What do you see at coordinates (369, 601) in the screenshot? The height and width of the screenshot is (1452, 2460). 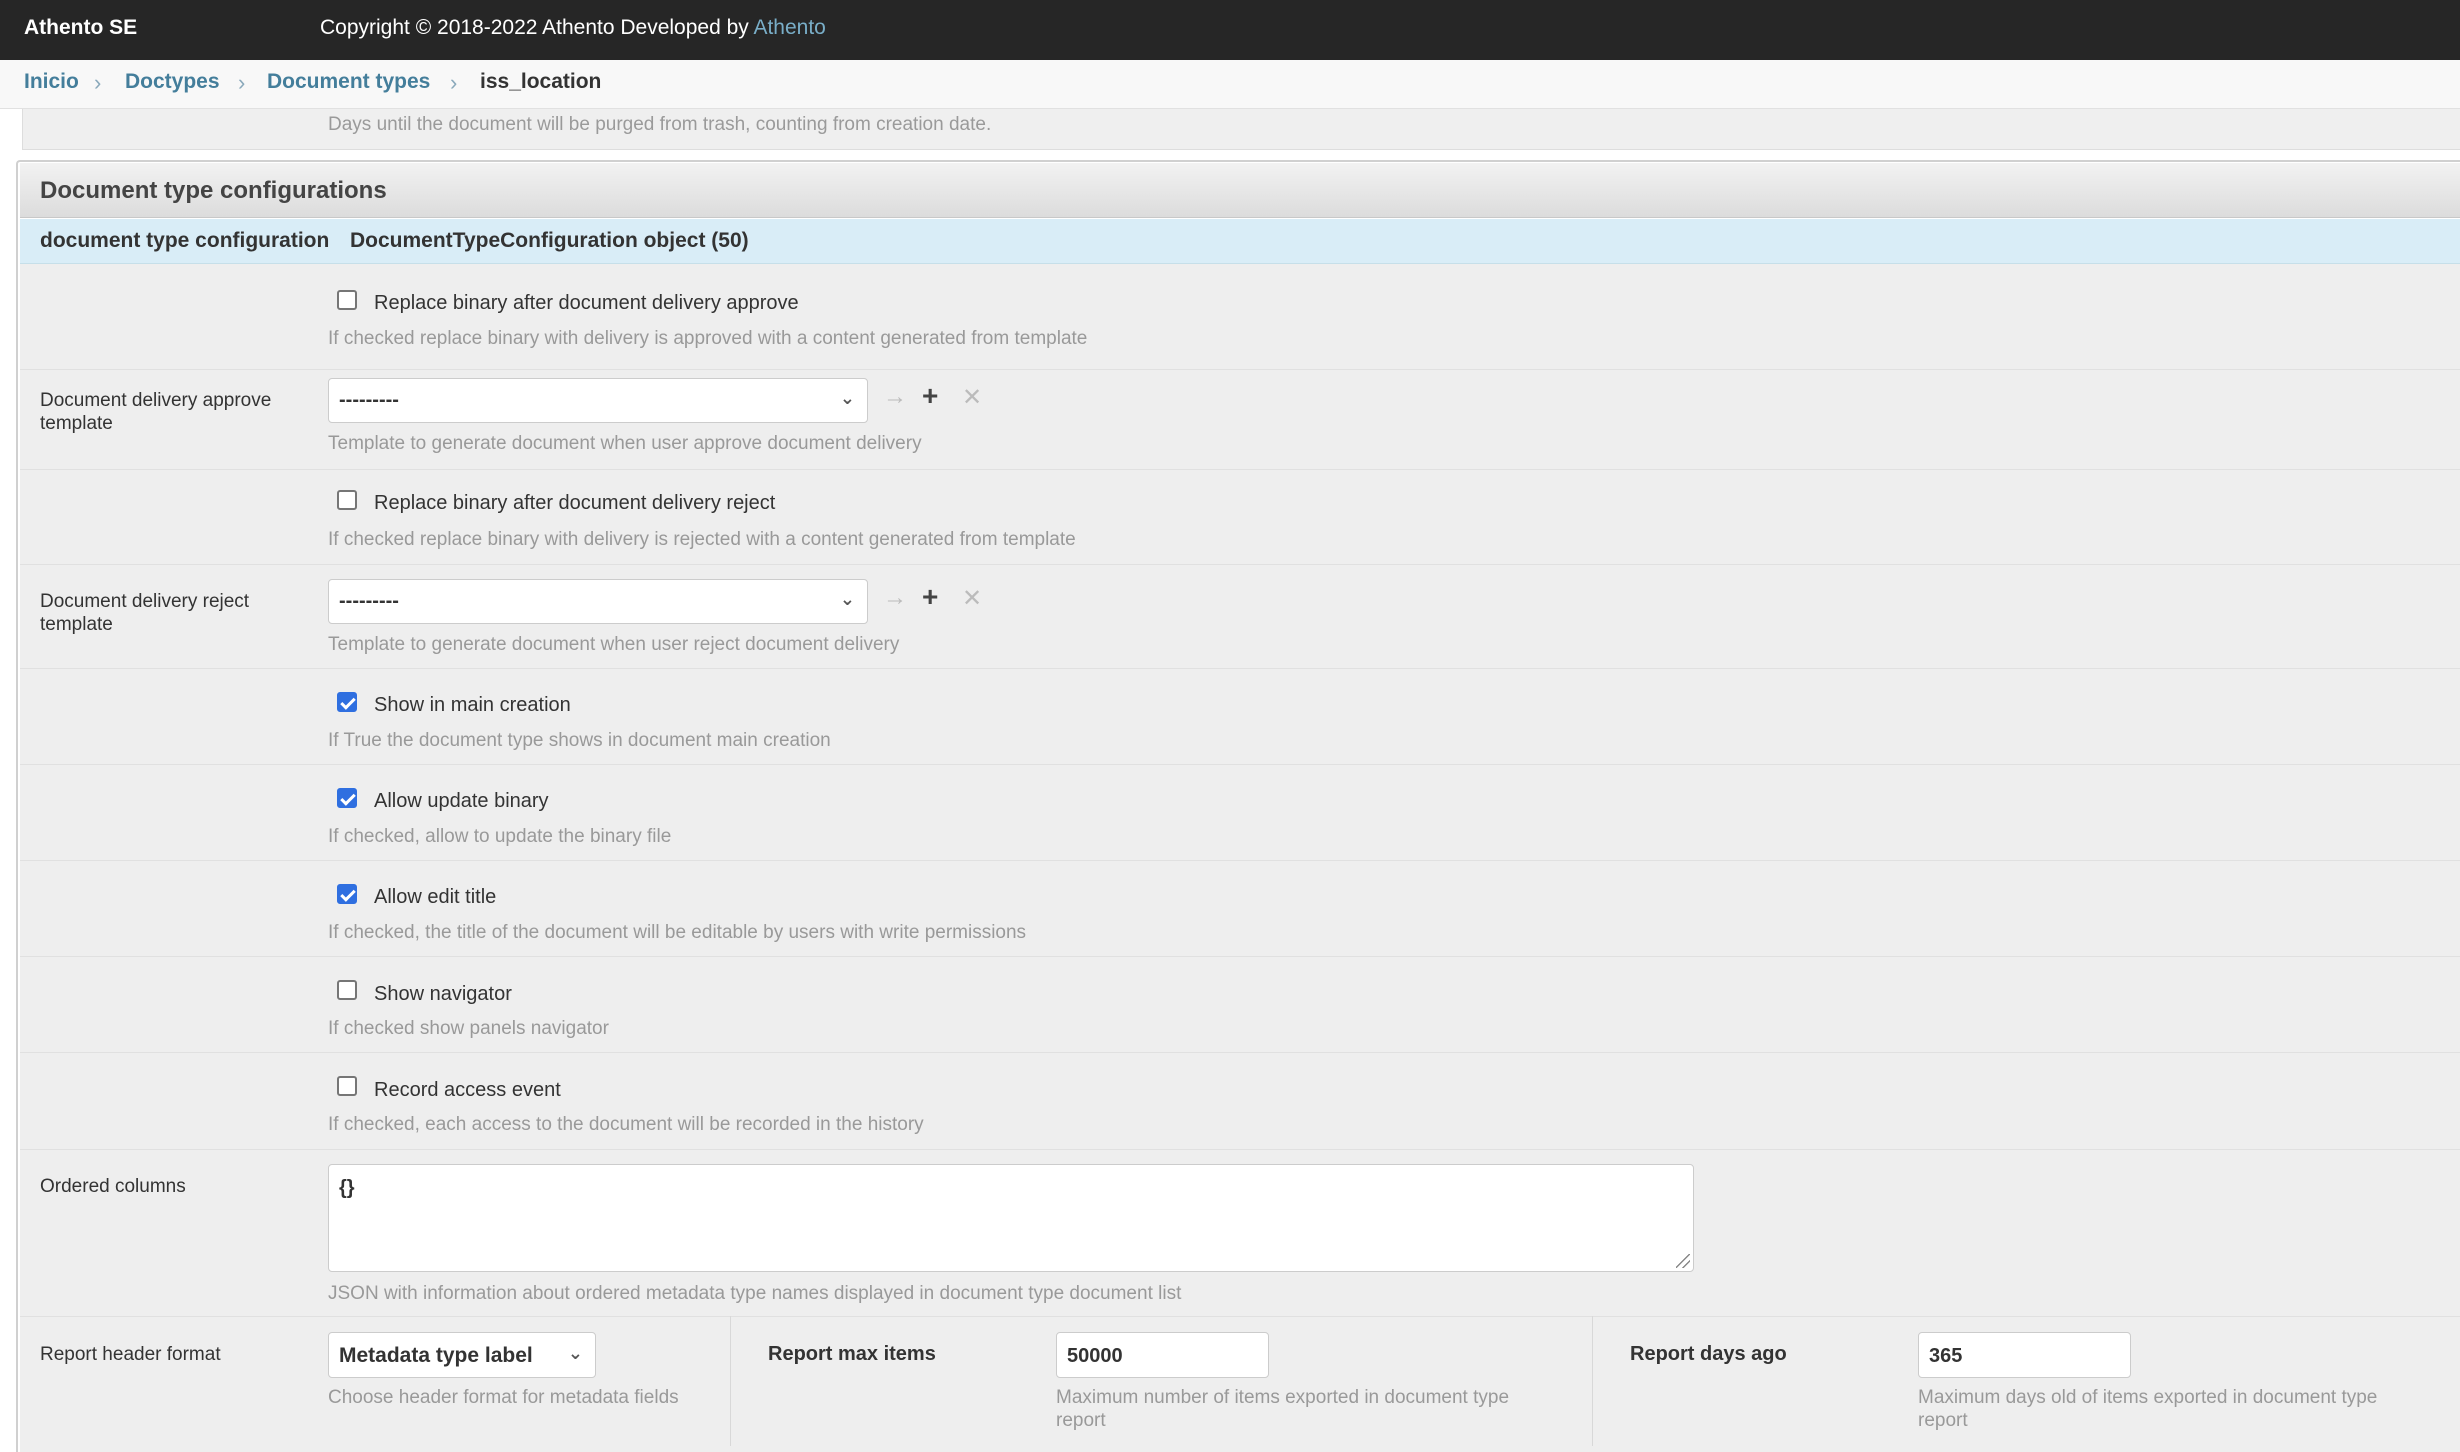 I see `reject-template-value: ---------` at bounding box center [369, 601].